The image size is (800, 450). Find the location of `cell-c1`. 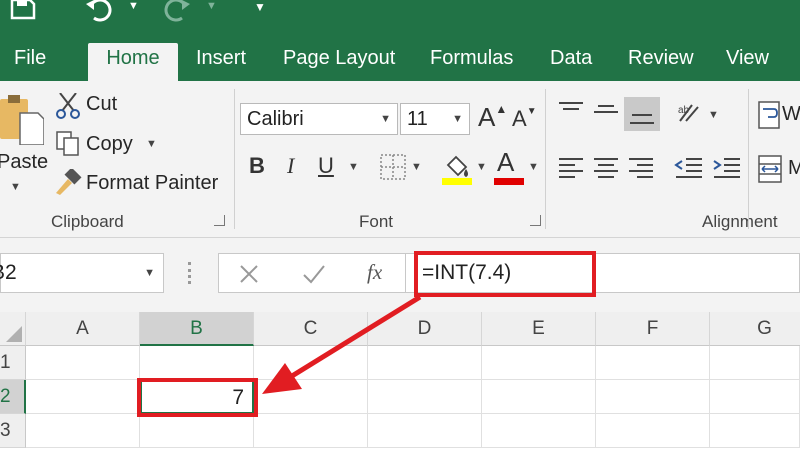

cell-c1 is located at coordinates (311, 363).